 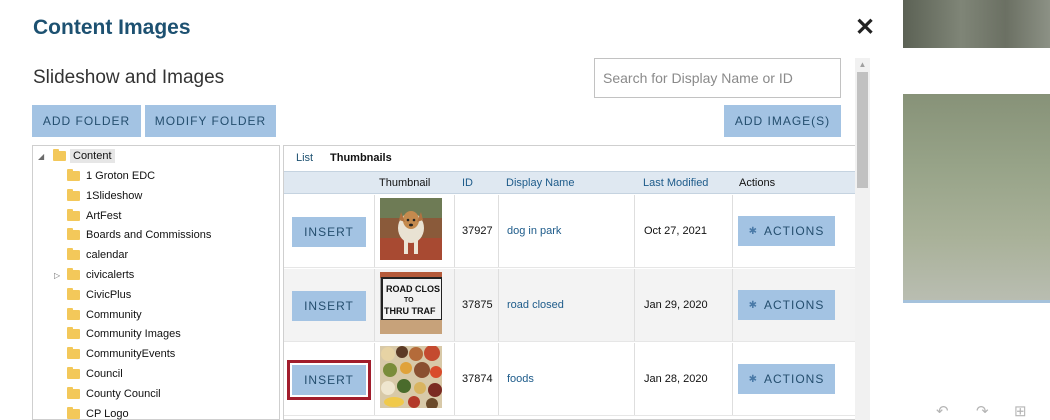 What do you see at coordinates (411, 229) in the screenshot?
I see `dog-photo` at bounding box center [411, 229].